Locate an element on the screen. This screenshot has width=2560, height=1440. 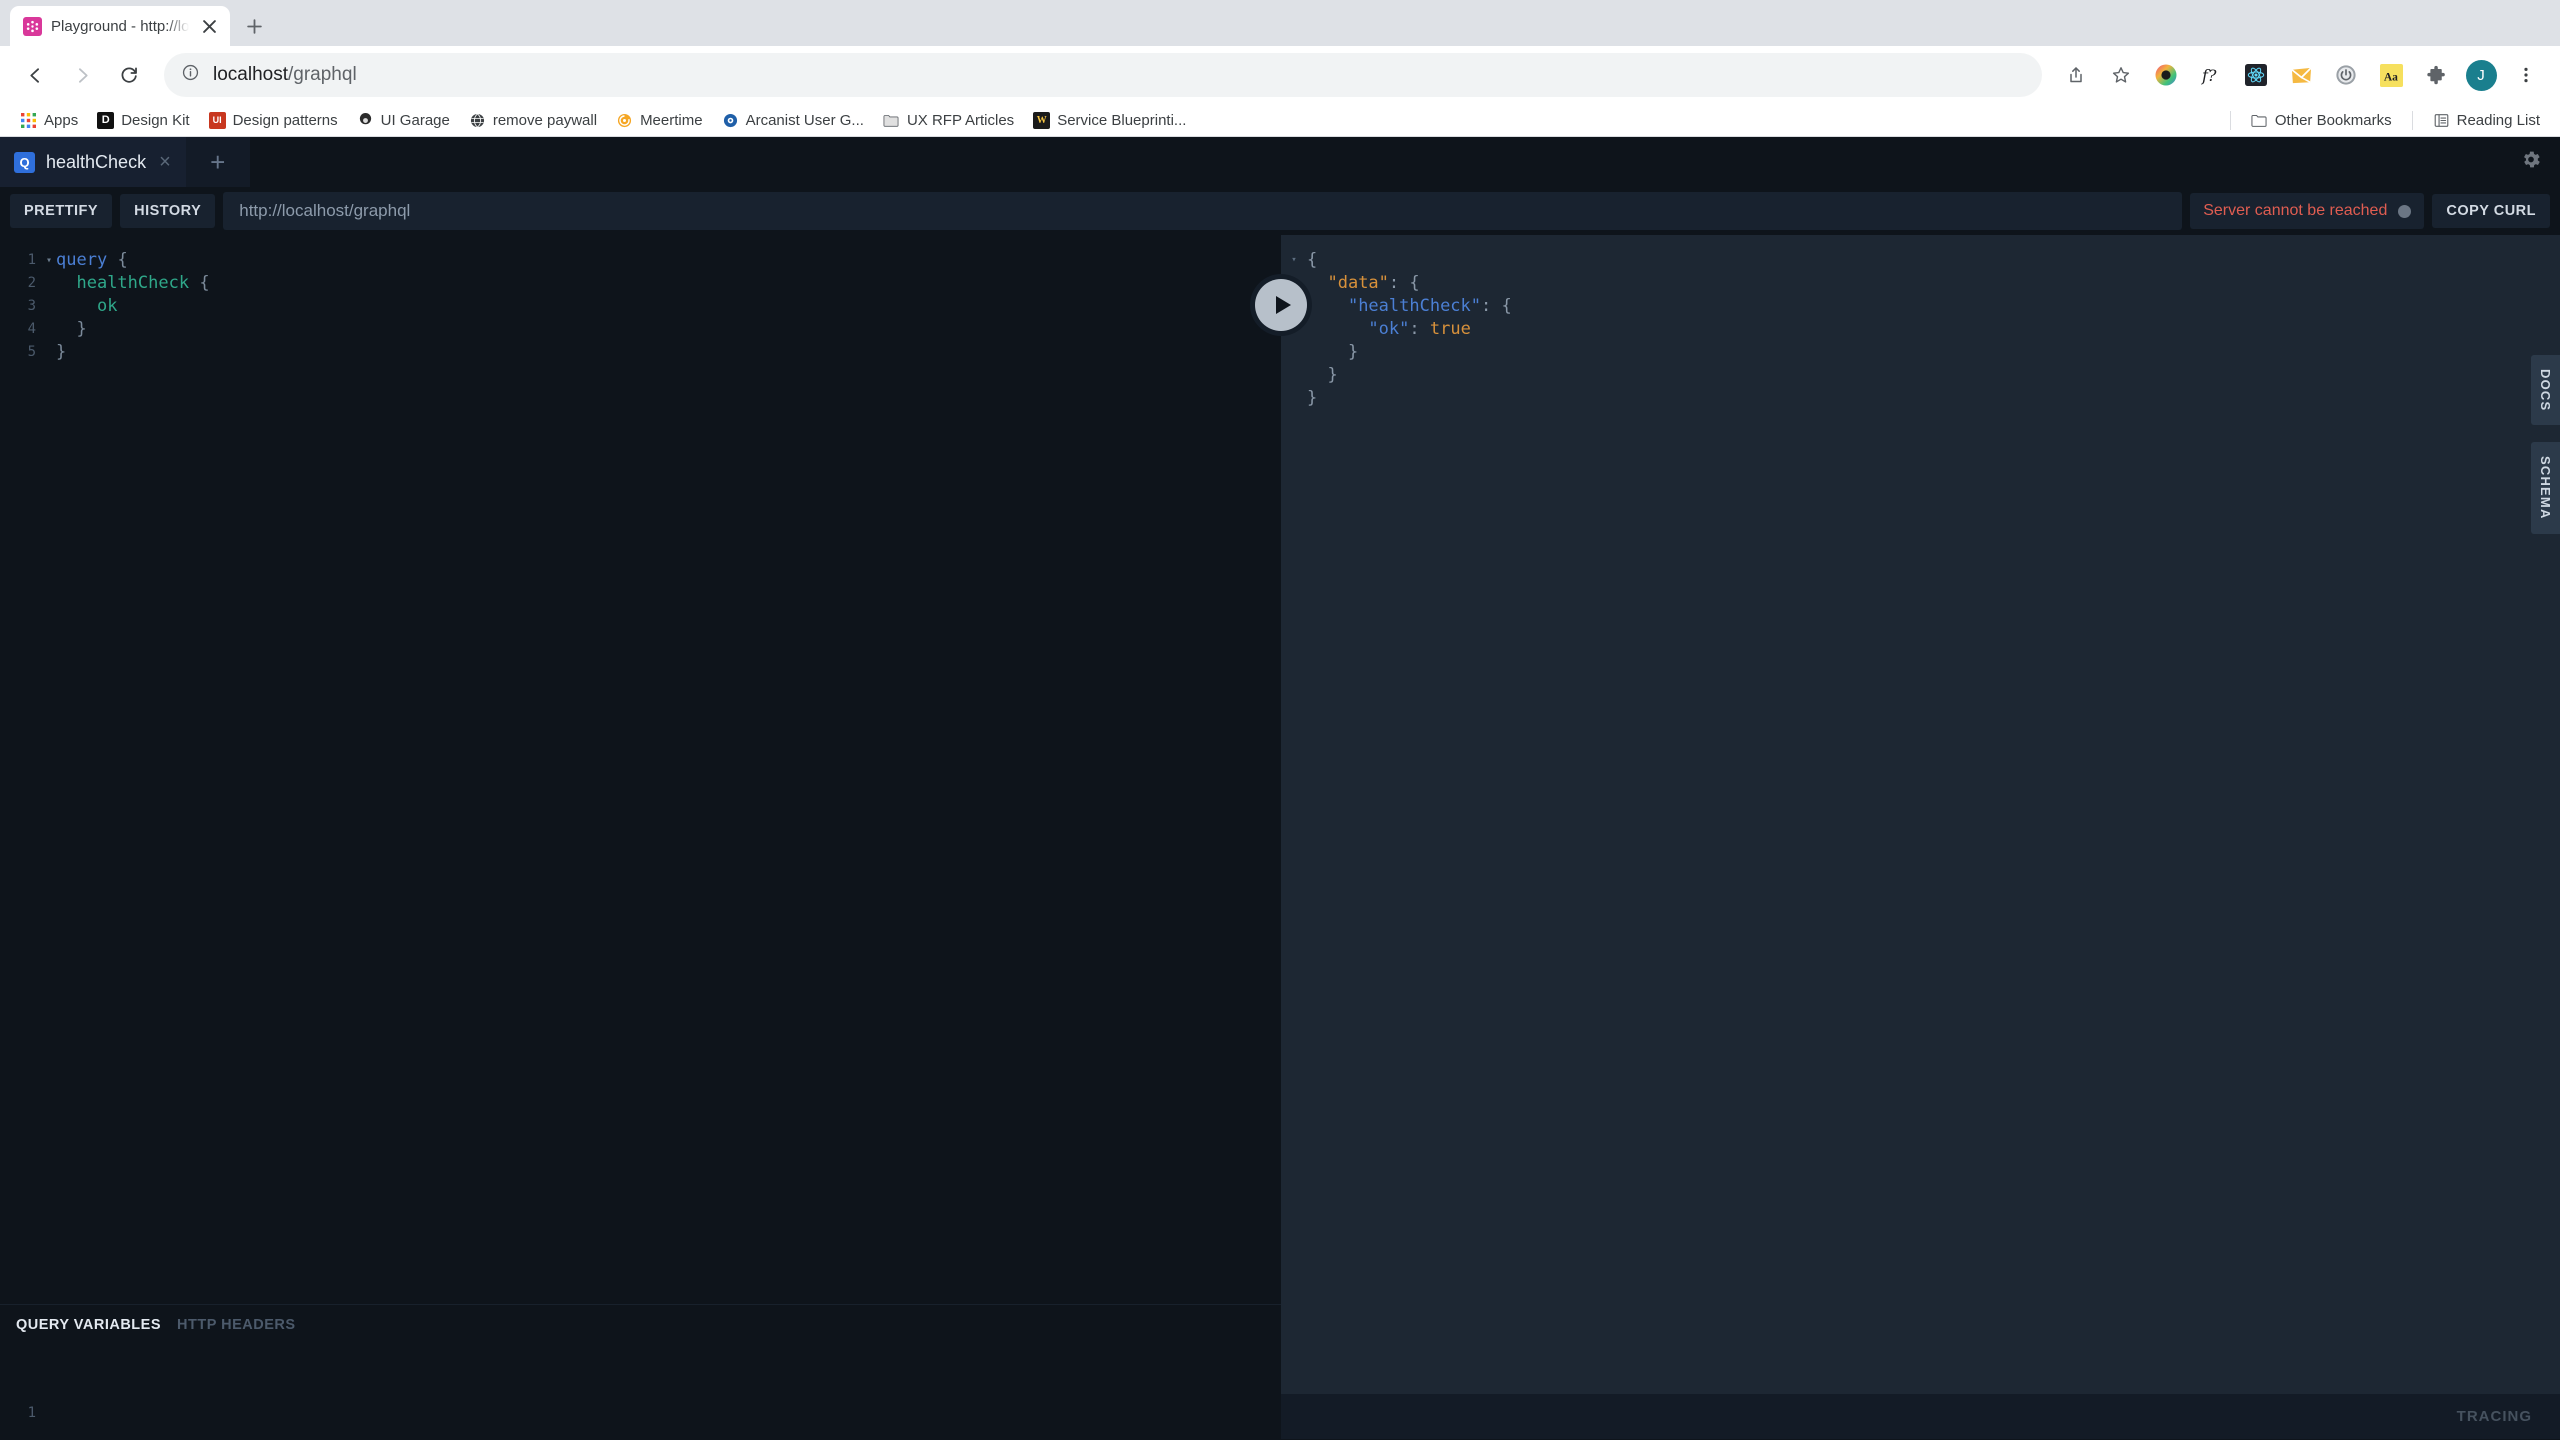
bookmark-label: remove paywall is located at coordinates (545, 120).